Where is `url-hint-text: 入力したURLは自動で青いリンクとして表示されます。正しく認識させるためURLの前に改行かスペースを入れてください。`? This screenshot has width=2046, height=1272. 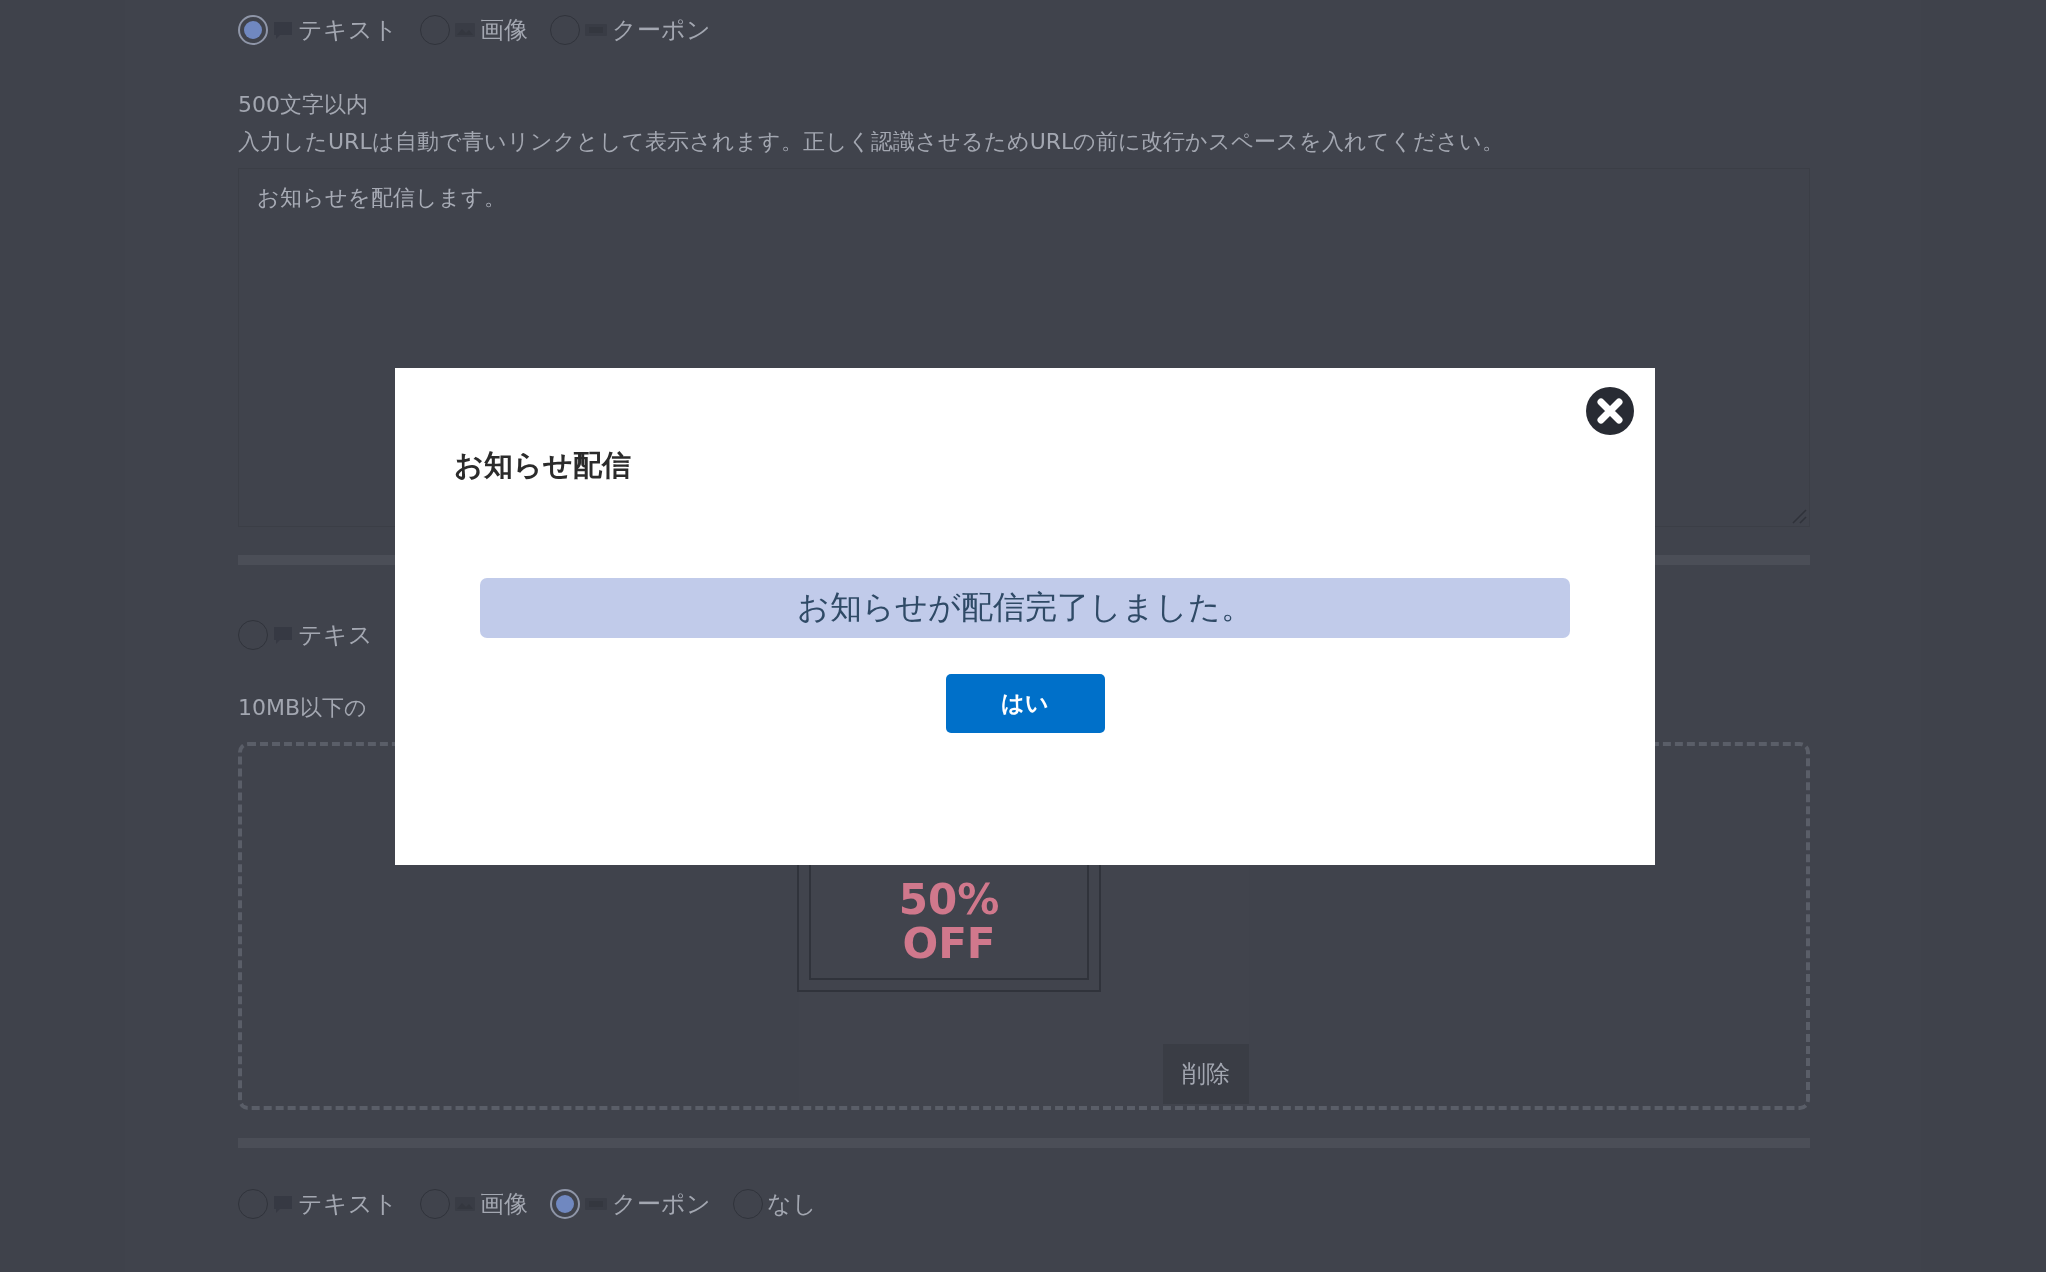 url-hint-text: 入力したURLは自動で青いリンクとして表示されます。正しく認識させるためURLの前に改行かスペースを入れてください。 is located at coordinates (871, 142).